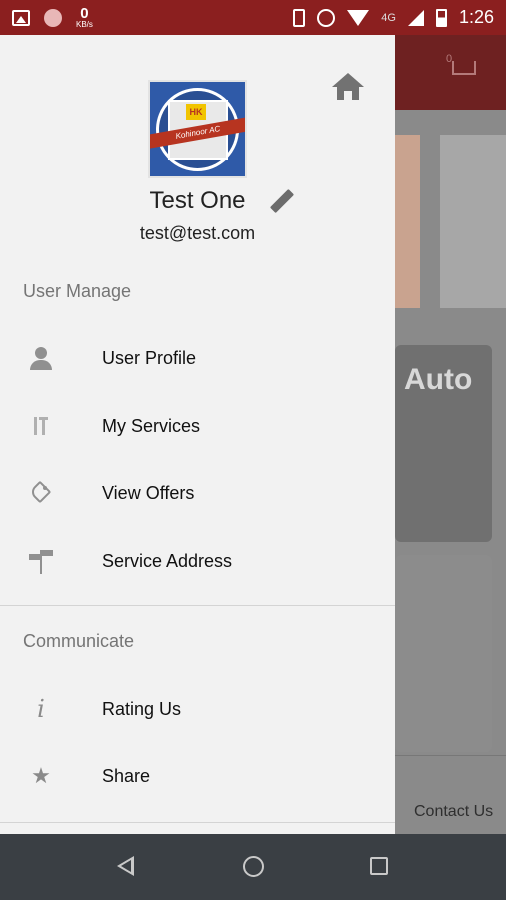 The height and width of the screenshot is (900, 506). I want to click on menu-item-user-profile: User Profile, so click(197, 358).